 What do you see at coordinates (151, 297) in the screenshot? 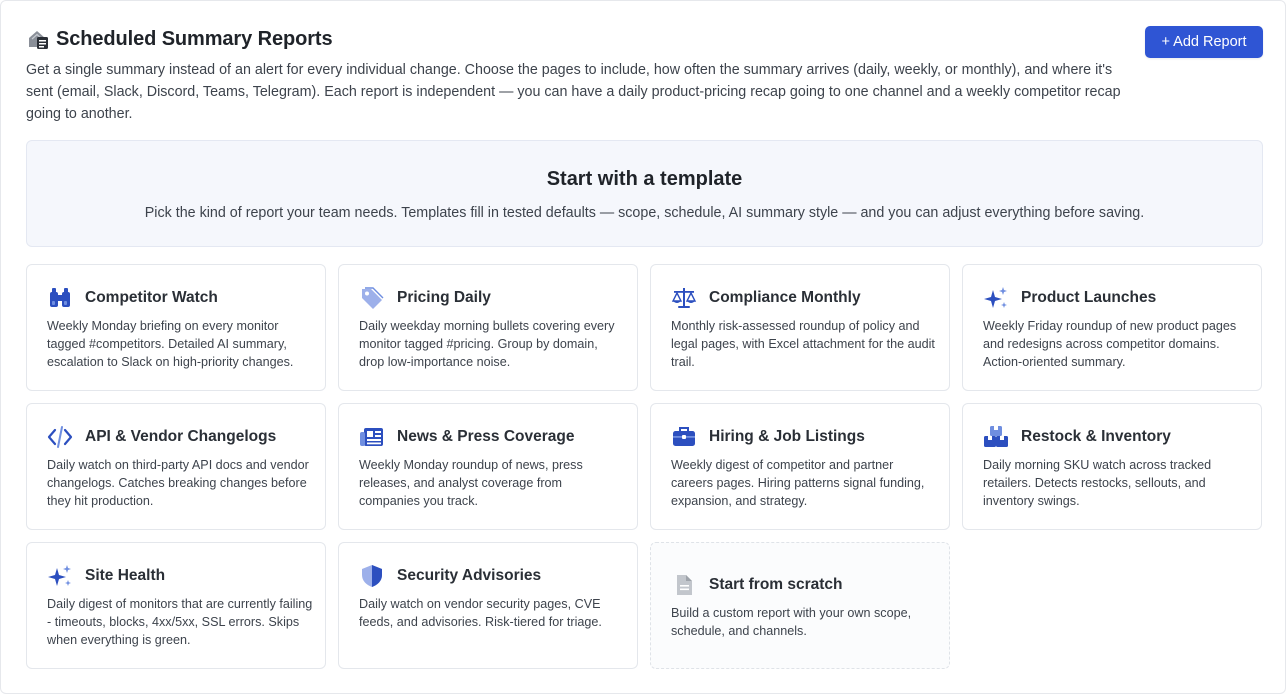
I see `card-title: Competitor Watch` at bounding box center [151, 297].